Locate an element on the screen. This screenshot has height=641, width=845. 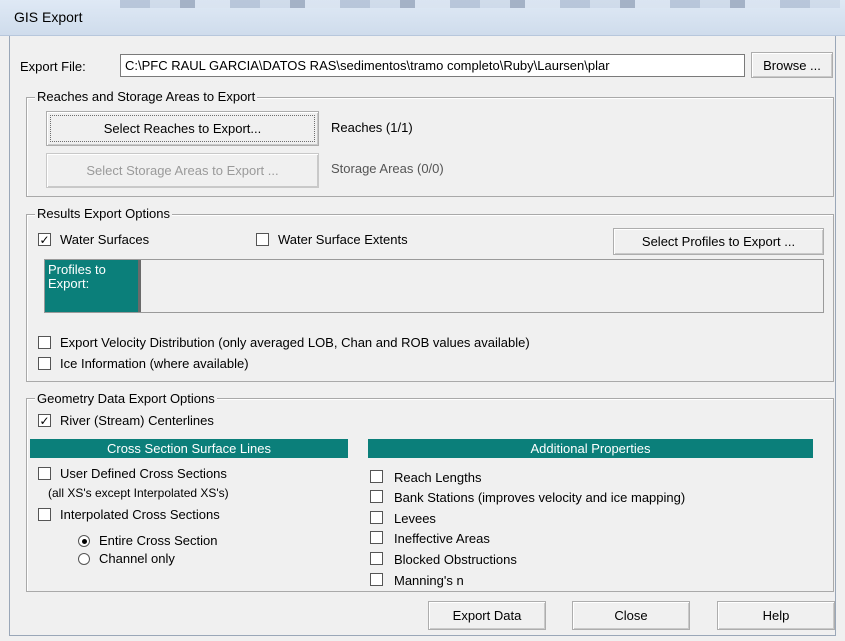
additional-properties-header: Additional Properties is located at coordinates (590, 448).